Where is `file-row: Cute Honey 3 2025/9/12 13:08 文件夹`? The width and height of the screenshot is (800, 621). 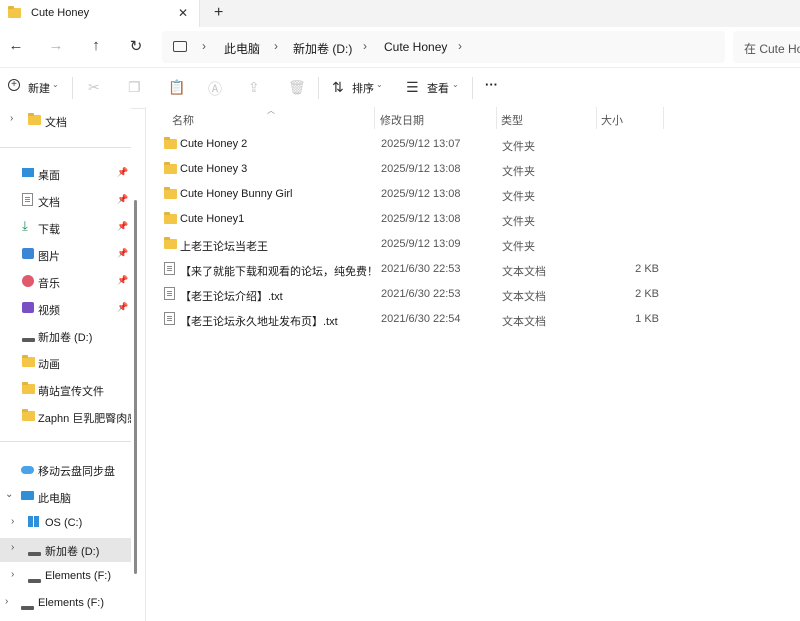
file-row: Cute Honey 3 2025/9/12 13:08 文件夹 is located at coordinates (438, 169).